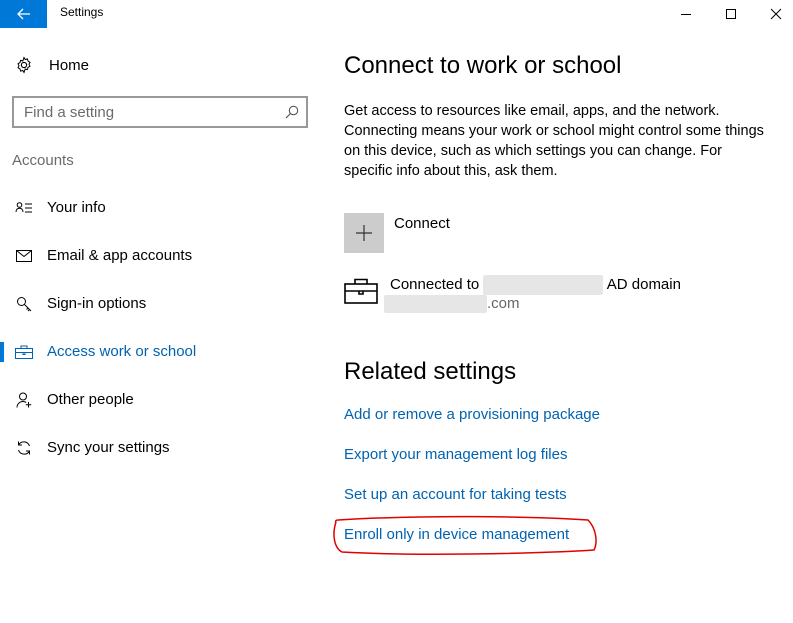 The width and height of the screenshot is (793, 623). Describe the element at coordinates (396, 14) in the screenshot. I see `title-bar: Settings` at that location.